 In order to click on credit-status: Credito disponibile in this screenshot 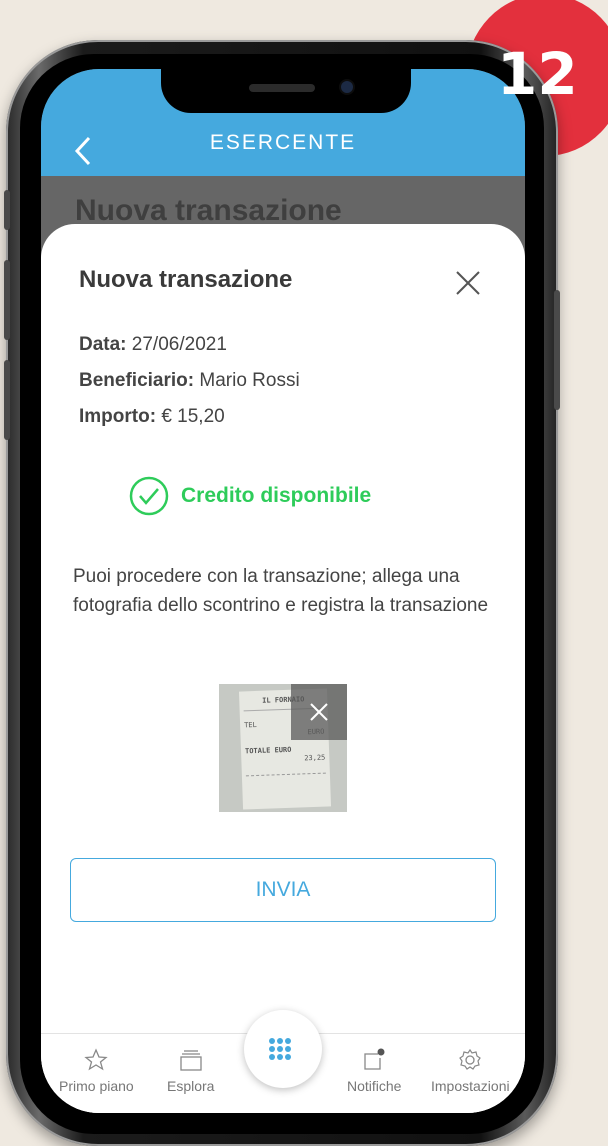, I will do `click(250, 496)`.